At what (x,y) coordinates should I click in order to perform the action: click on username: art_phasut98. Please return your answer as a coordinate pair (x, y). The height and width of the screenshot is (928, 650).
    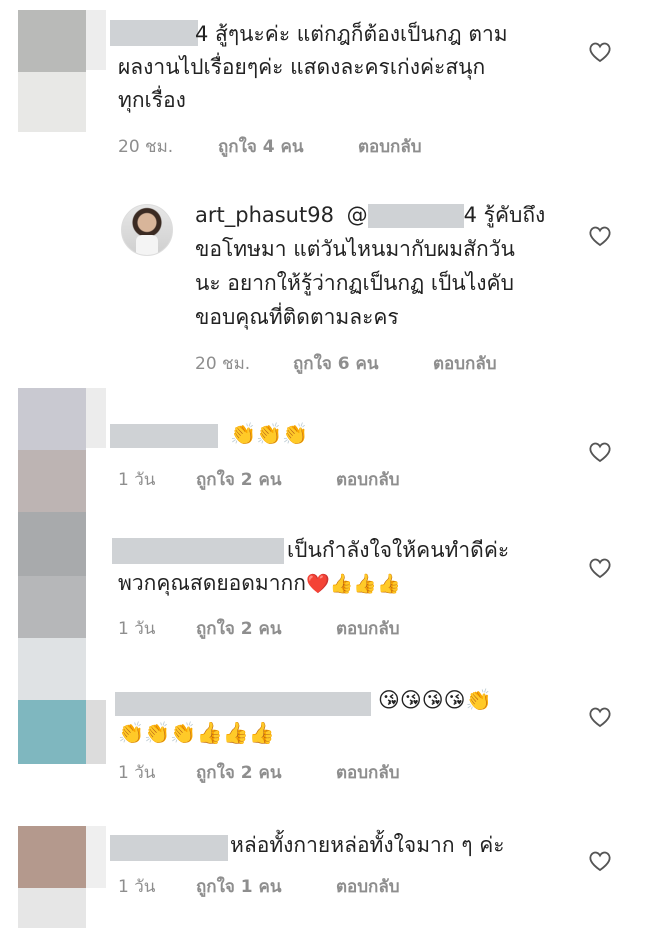
    Looking at the image, I should click on (264, 215).